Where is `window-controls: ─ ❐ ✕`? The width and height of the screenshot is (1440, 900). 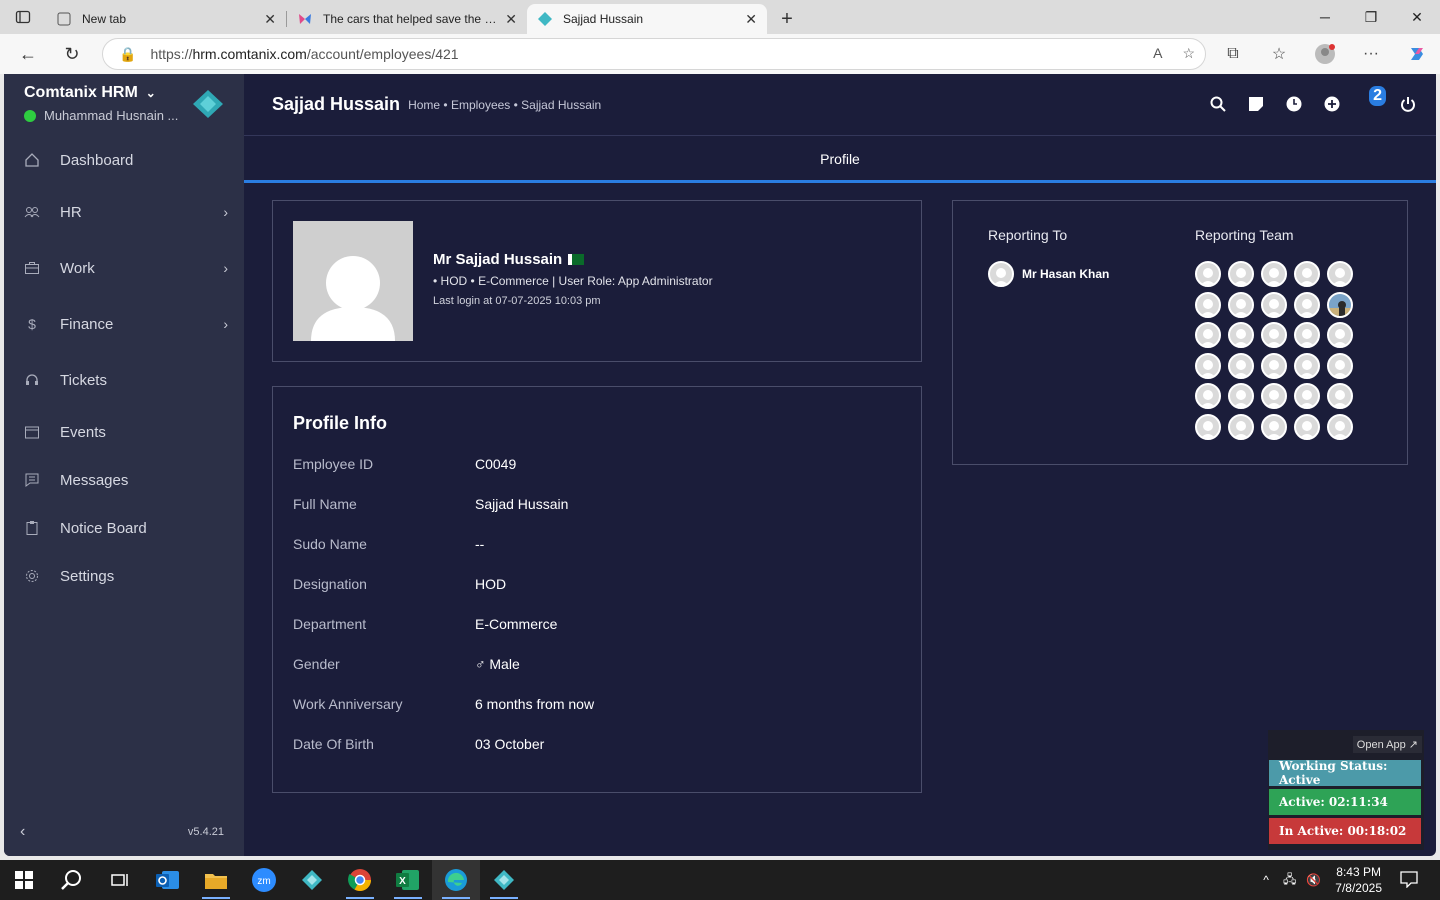
window-controls: ─ ❐ ✕ is located at coordinates (1371, 17).